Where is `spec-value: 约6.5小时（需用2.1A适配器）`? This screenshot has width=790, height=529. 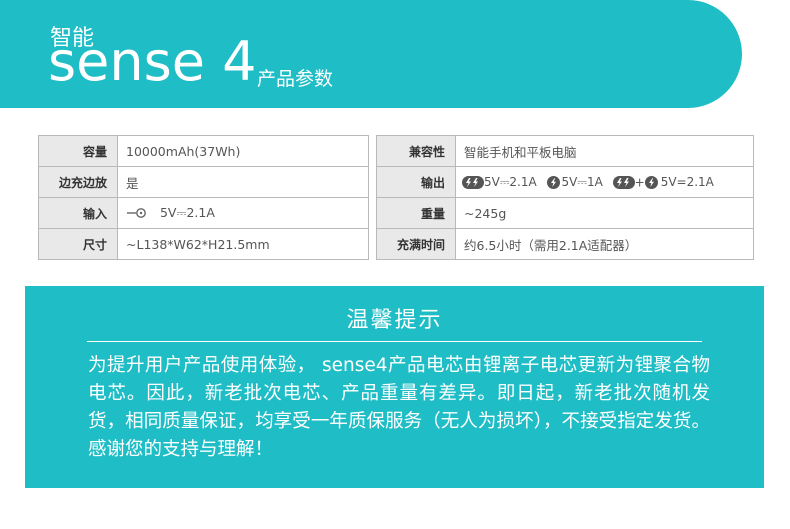
spec-value: 约6.5小时（需用2.1A适配器） is located at coordinates (604, 244).